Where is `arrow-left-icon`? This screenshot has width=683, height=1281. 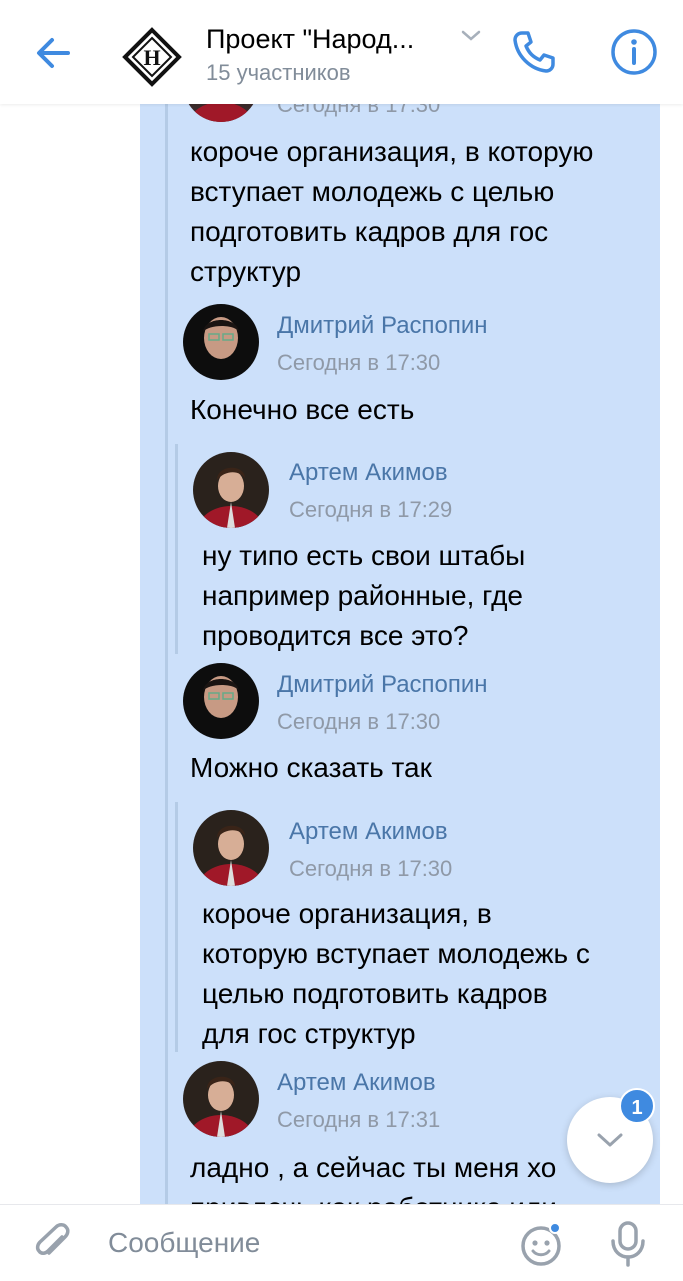 arrow-left-icon is located at coordinates (53, 53).